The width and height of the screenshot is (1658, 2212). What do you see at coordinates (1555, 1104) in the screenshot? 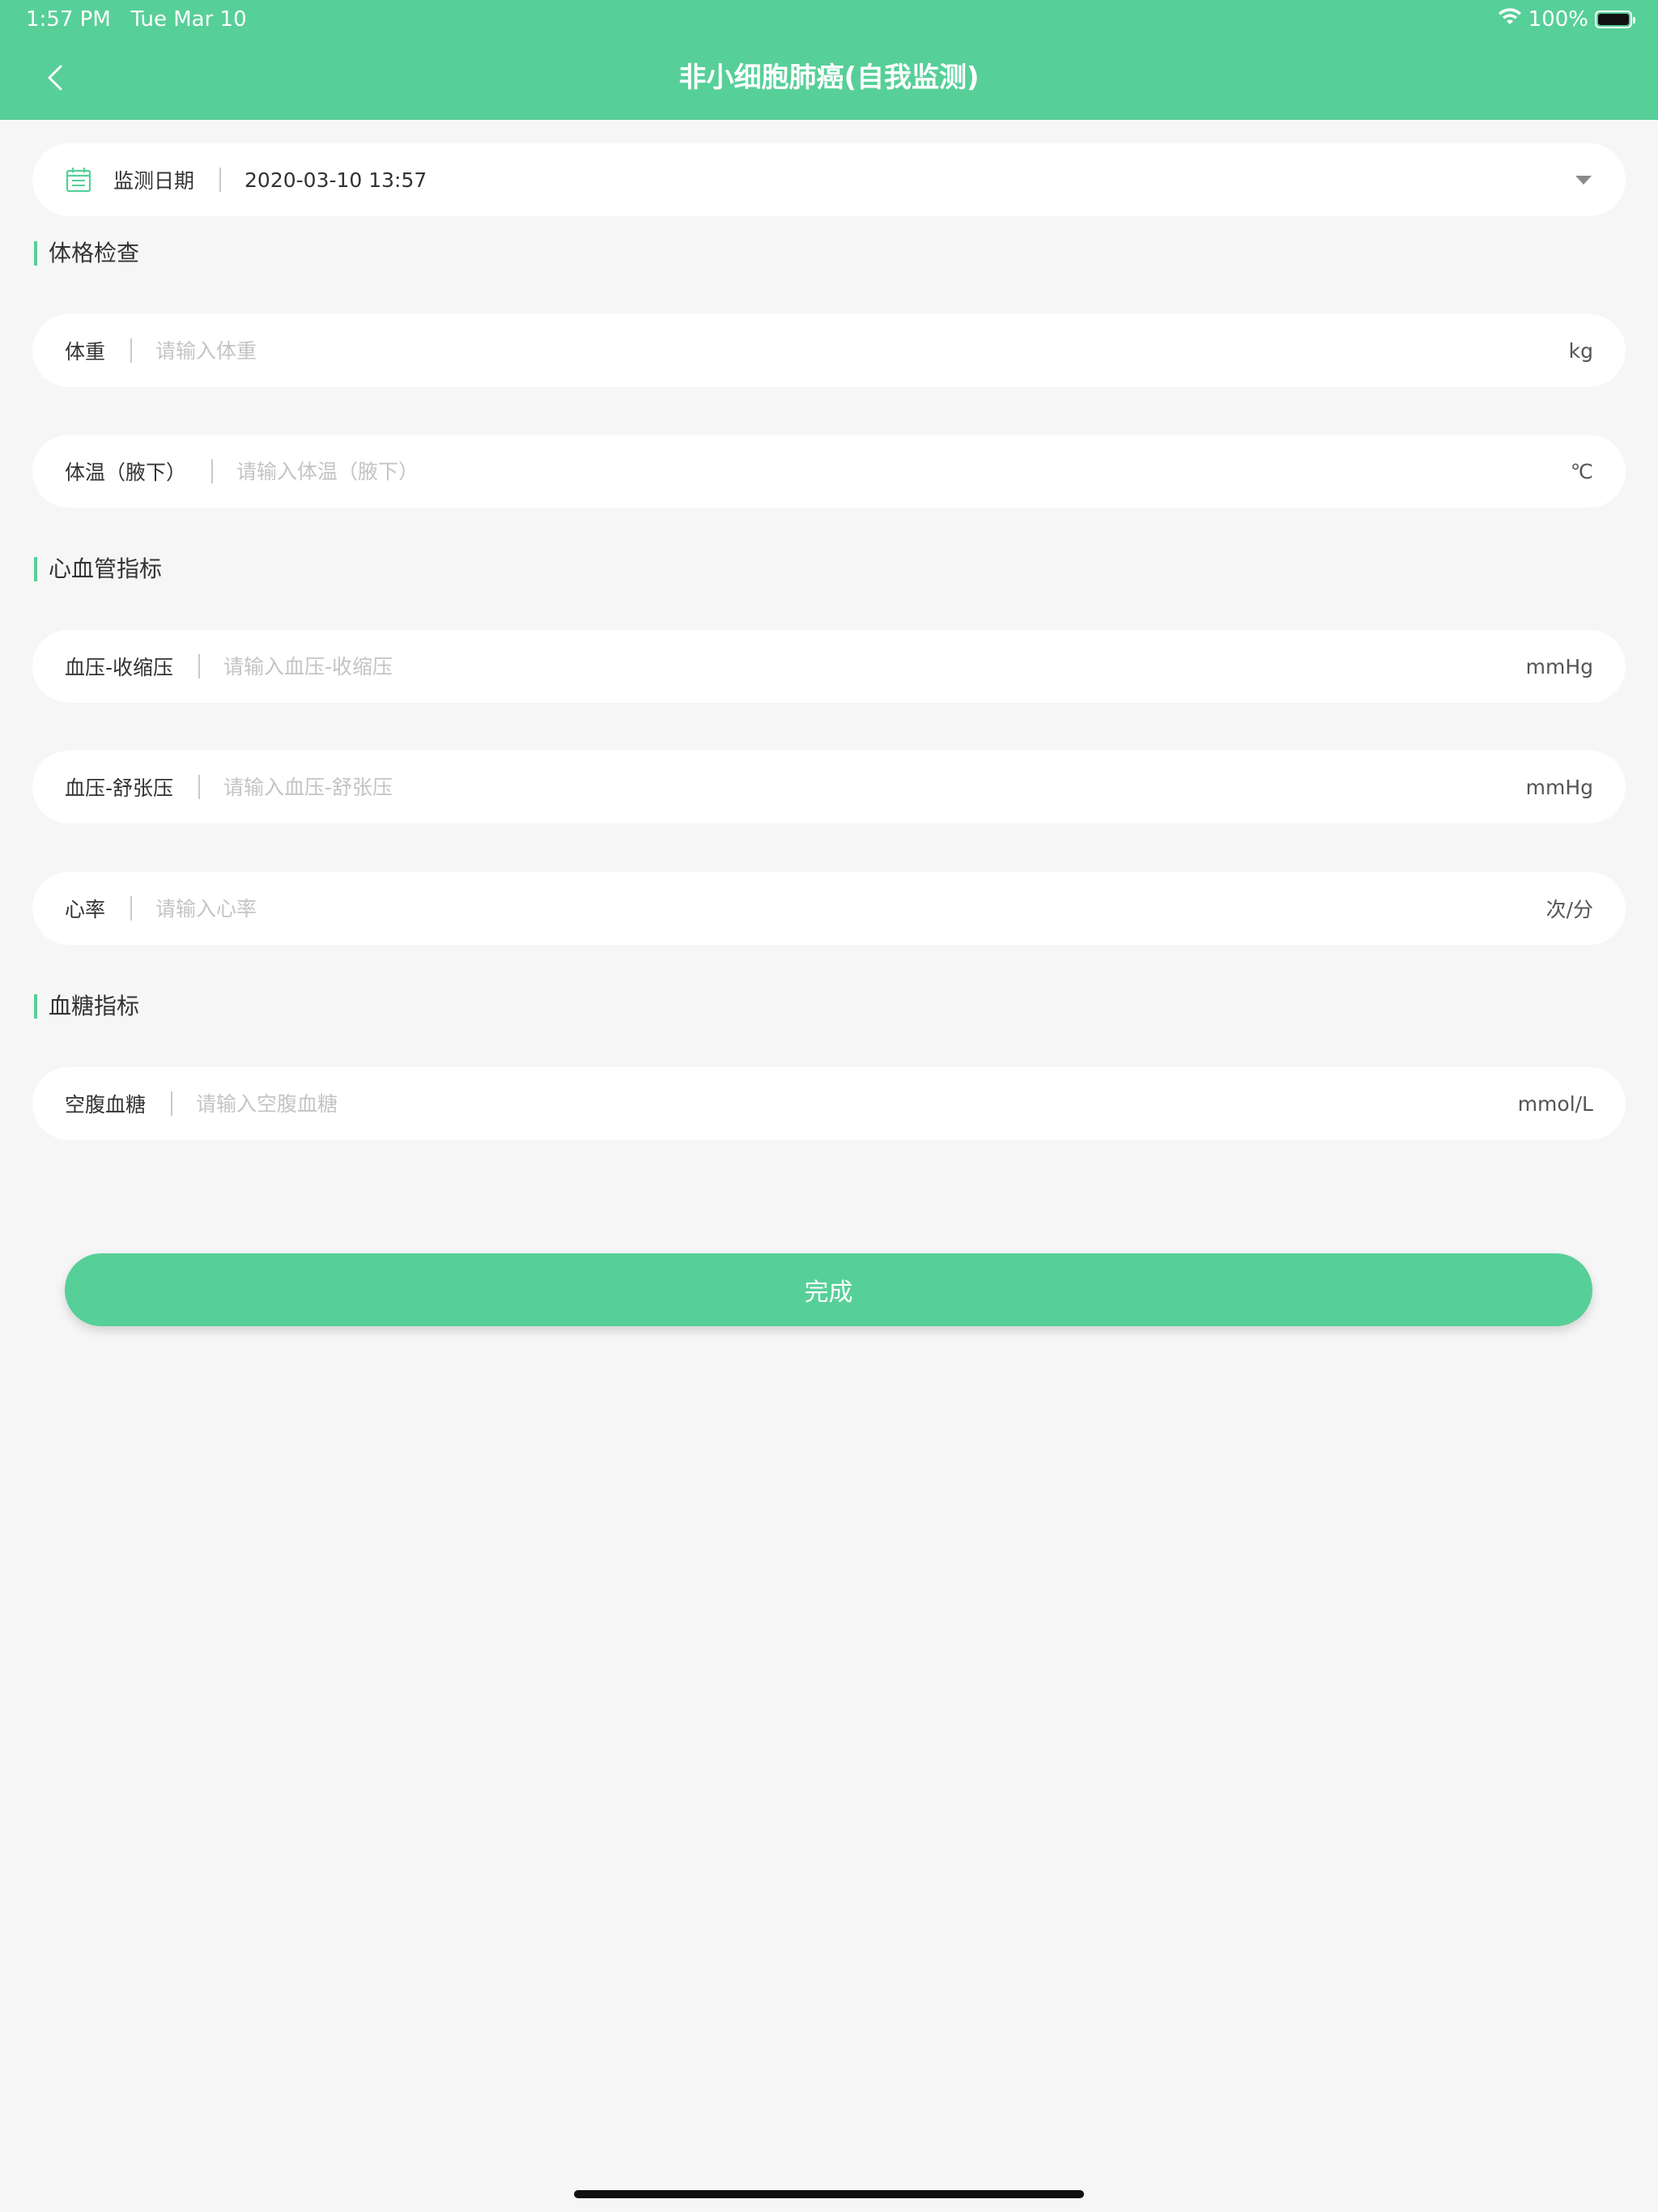
I see `fasting-glucose-unit: mmol/L` at bounding box center [1555, 1104].